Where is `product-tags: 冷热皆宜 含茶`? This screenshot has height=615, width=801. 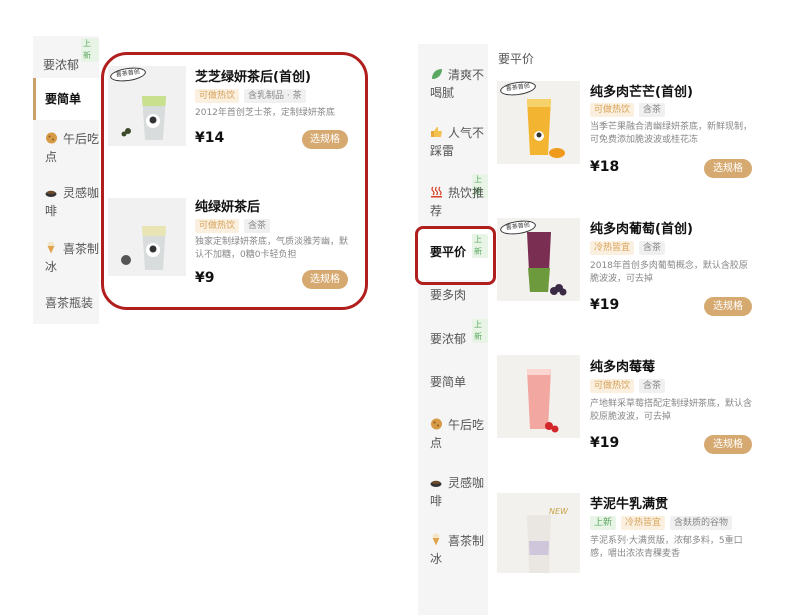 product-tags: 冷热皆宜 含茶 is located at coordinates (630, 248).